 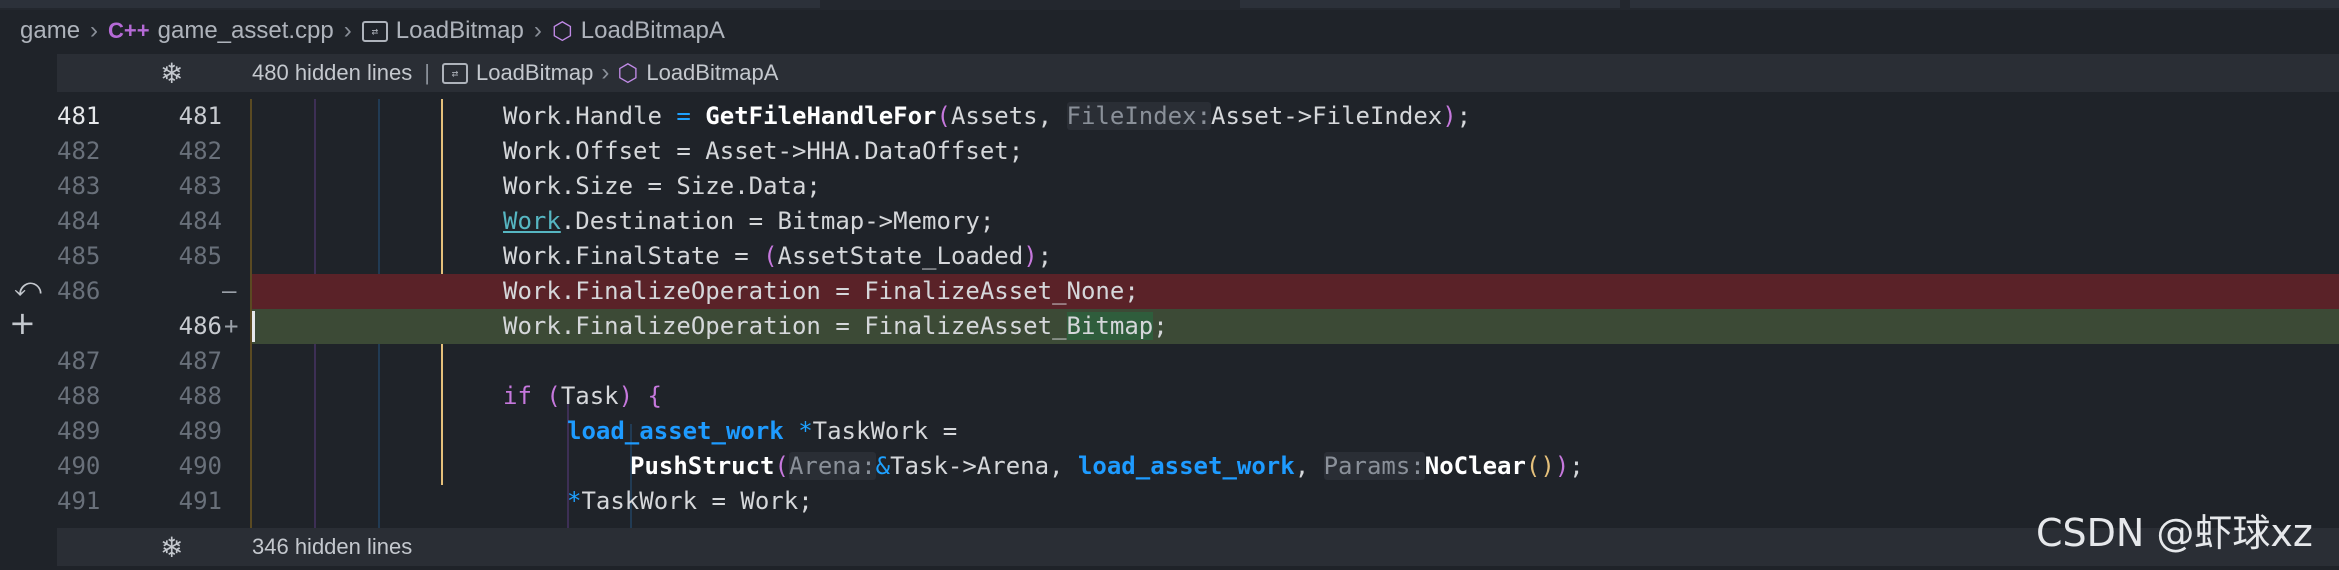 I want to click on code-line: 488 488 if (Task) {, so click(x=1169, y=396).